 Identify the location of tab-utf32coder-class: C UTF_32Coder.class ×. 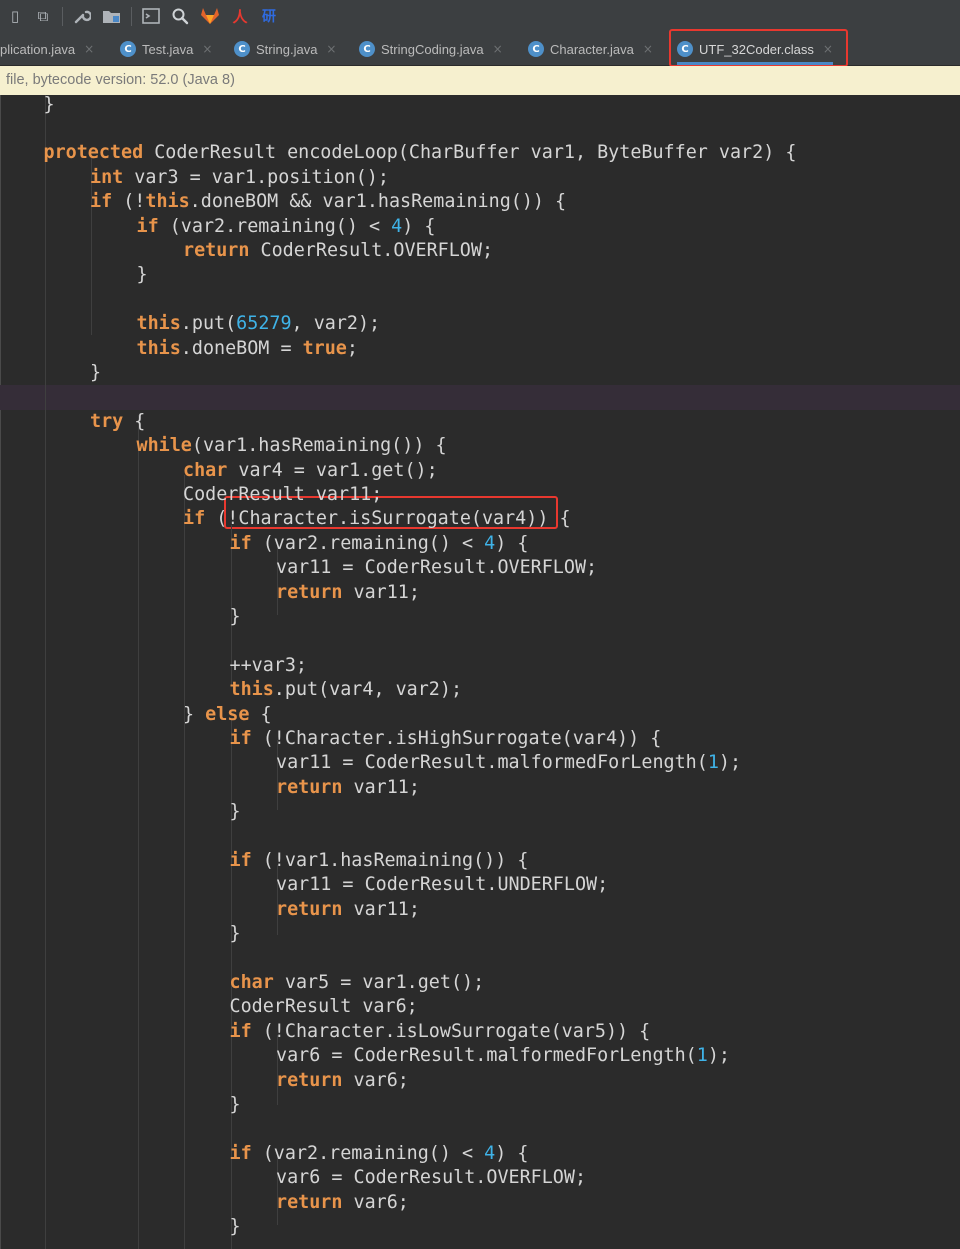
(755, 49).